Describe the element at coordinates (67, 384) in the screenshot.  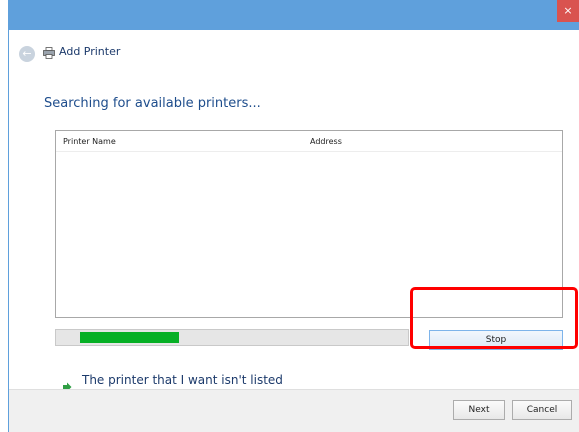
I see `link-arrow-icon` at that location.